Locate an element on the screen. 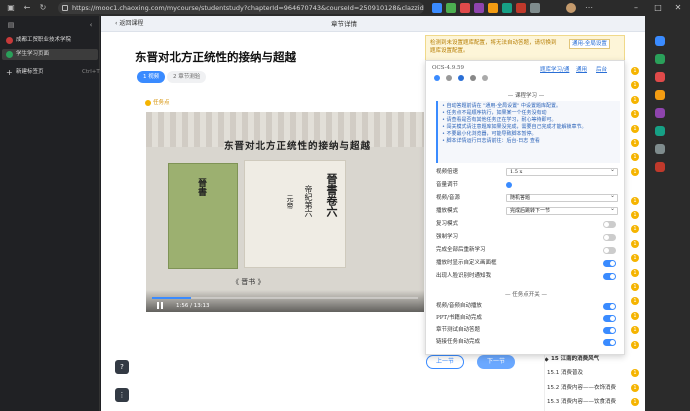 This screenshot has height=411, width=690. ocs-nav-study: 题库学习/通 is located at coordinates (554, 69).